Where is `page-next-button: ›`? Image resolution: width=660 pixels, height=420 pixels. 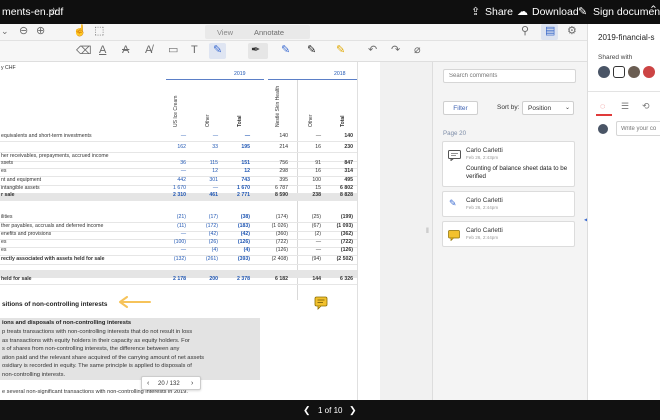
page-next-button: › is located at coordinates (192, 383).